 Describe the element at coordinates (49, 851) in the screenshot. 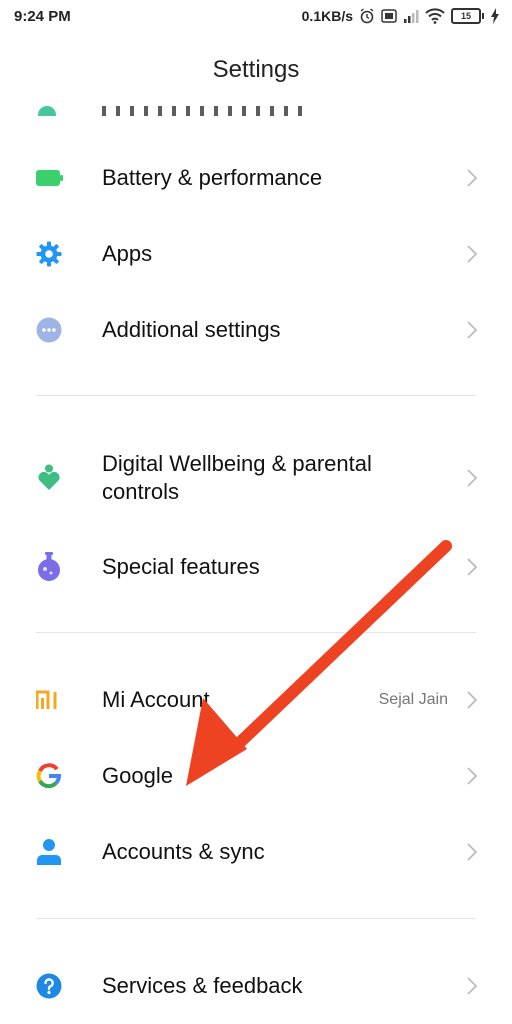

I see `person-icon` at that location.